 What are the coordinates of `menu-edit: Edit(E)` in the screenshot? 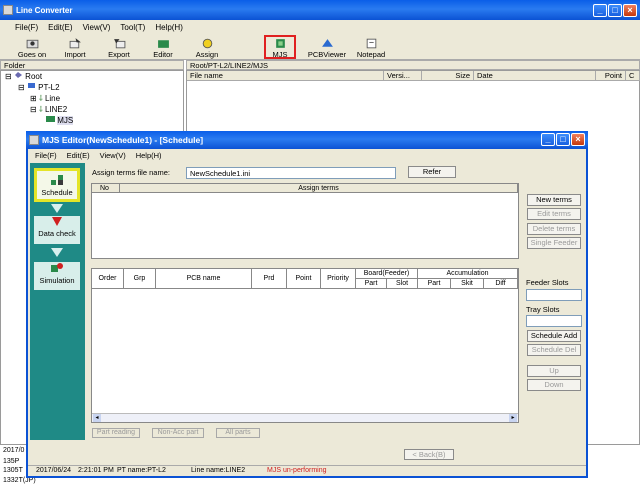 It's located at (60, 27).